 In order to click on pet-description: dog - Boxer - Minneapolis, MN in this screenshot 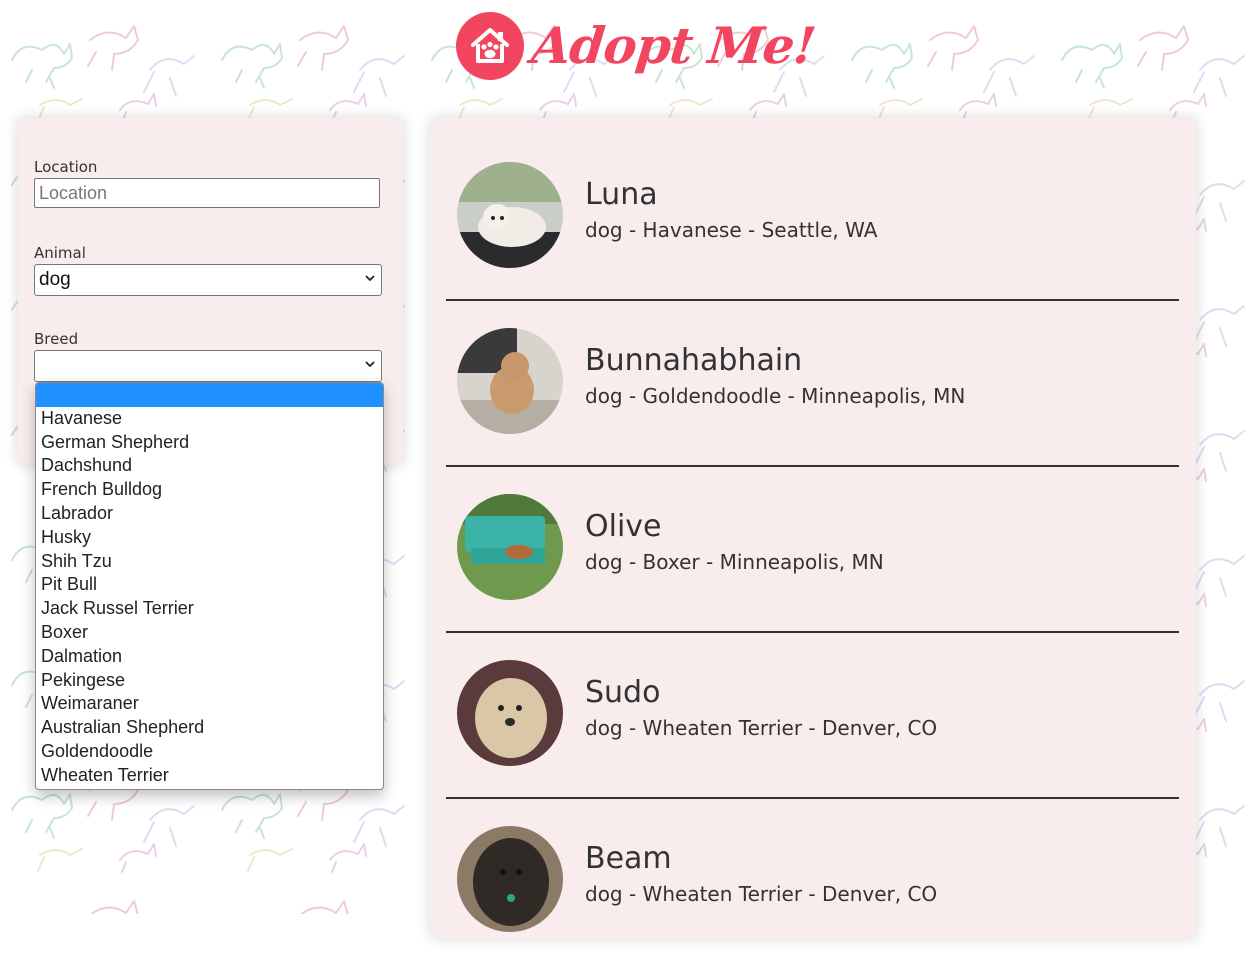, I will do `click(734, 562)`.